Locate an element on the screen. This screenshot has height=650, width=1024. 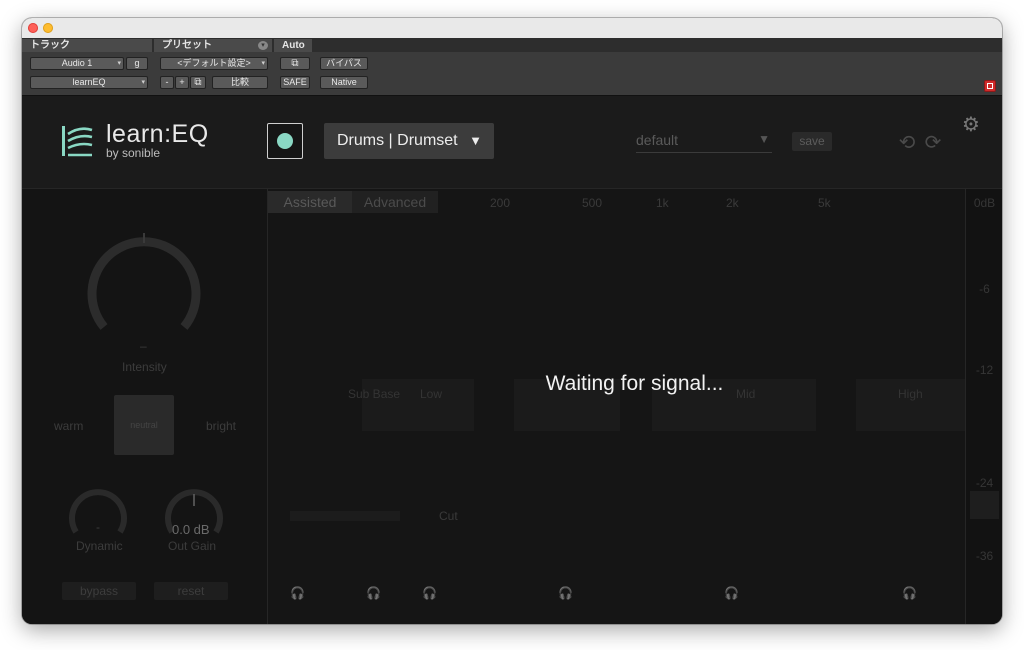
freq-label-200: 200 is located at coordinates (500, 203).